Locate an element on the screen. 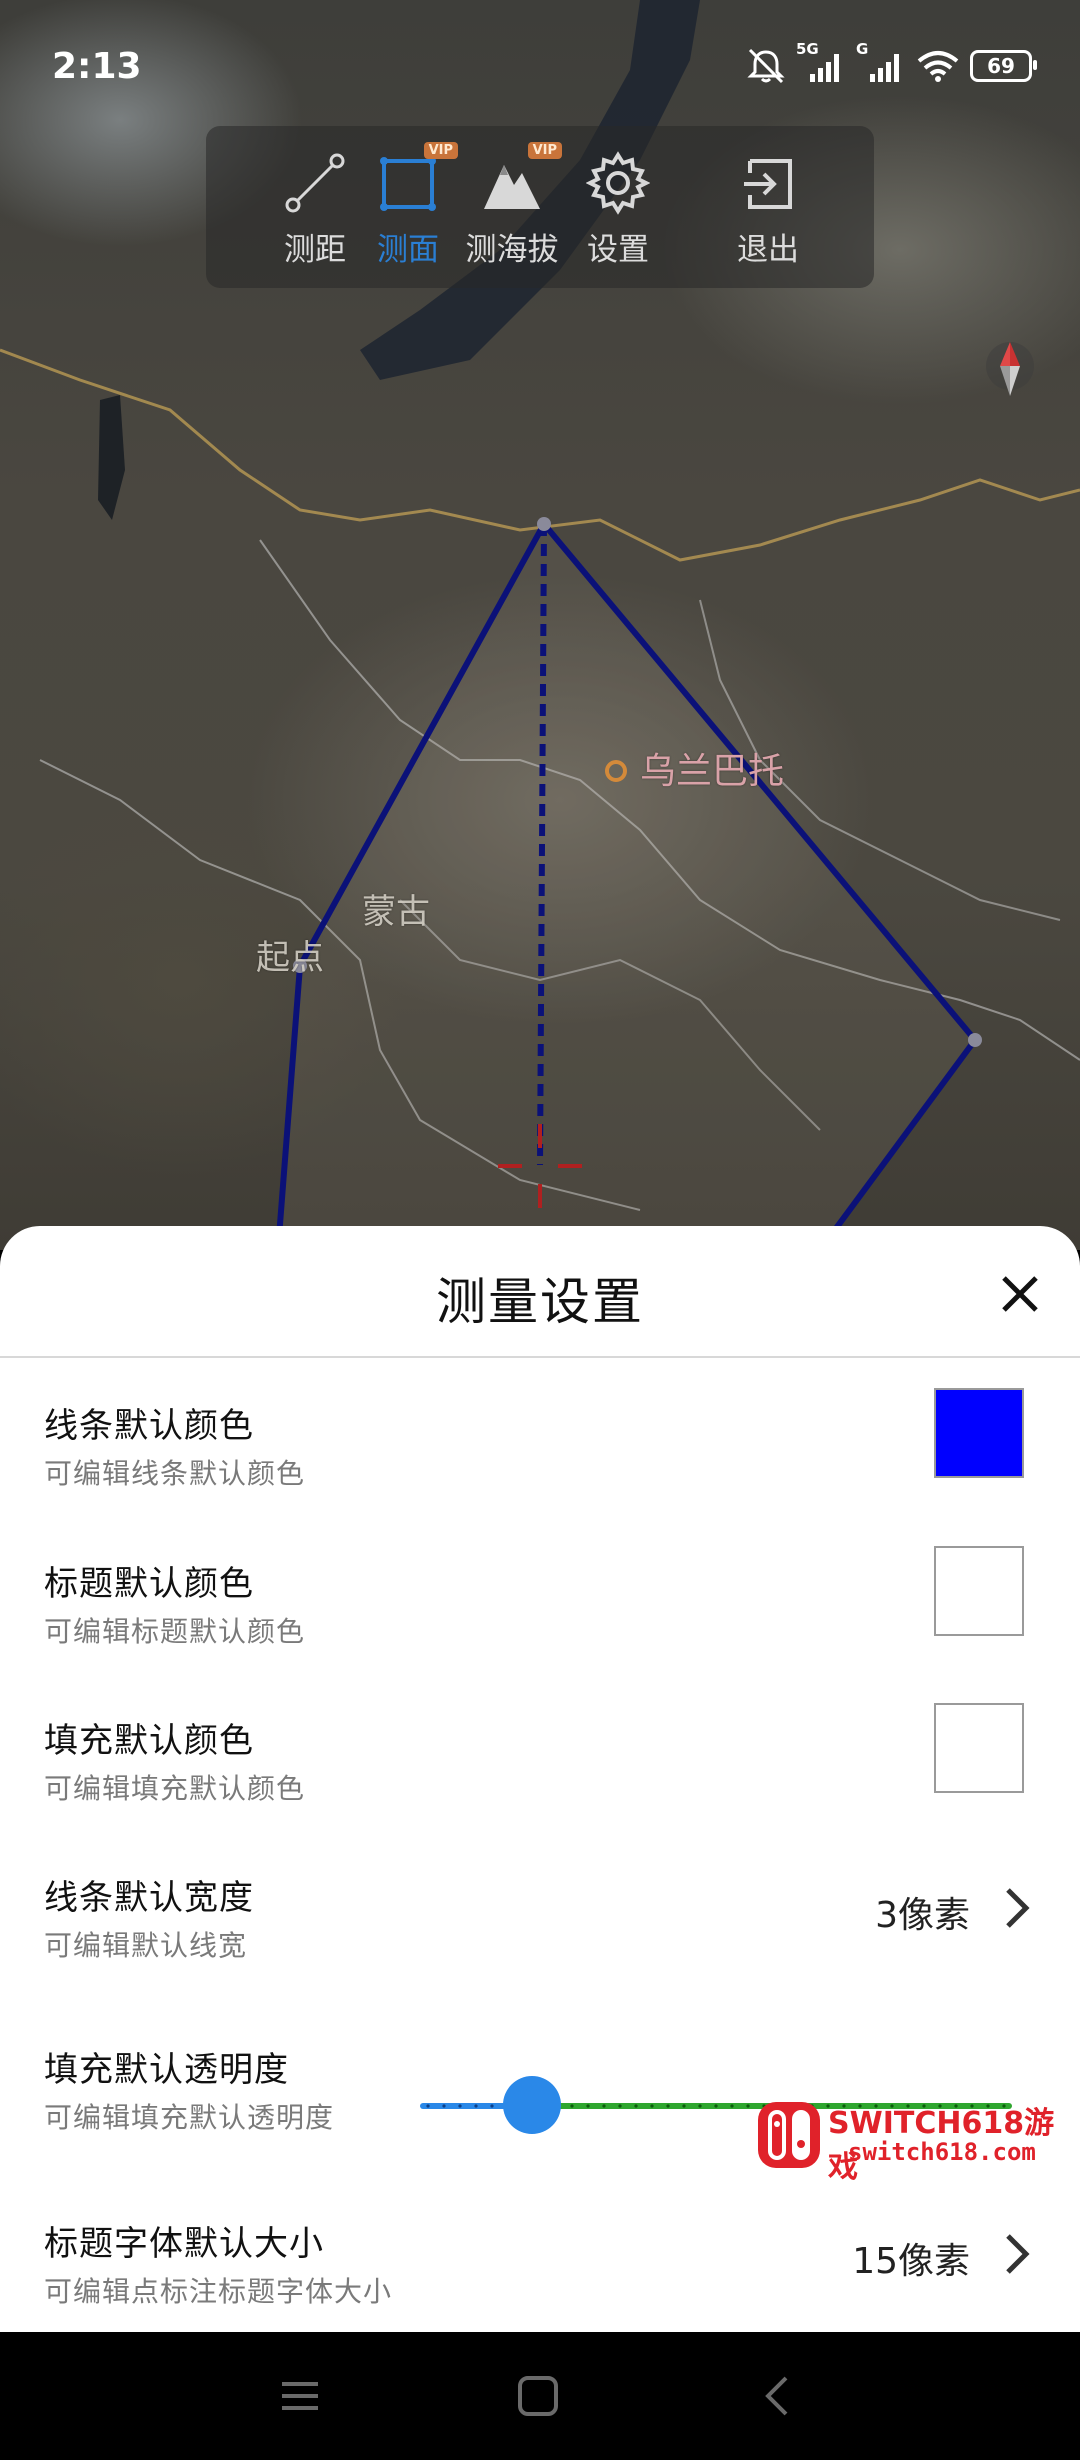 Image resolution: width=1080 pixels, height=2460 pixels. back-icon is located at coordinates (776, 2396).